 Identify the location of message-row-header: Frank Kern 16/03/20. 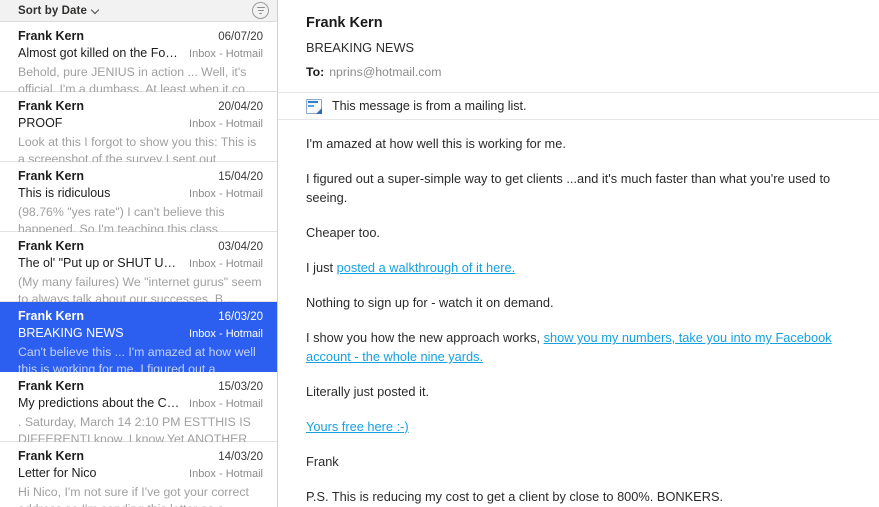
(140, 316).